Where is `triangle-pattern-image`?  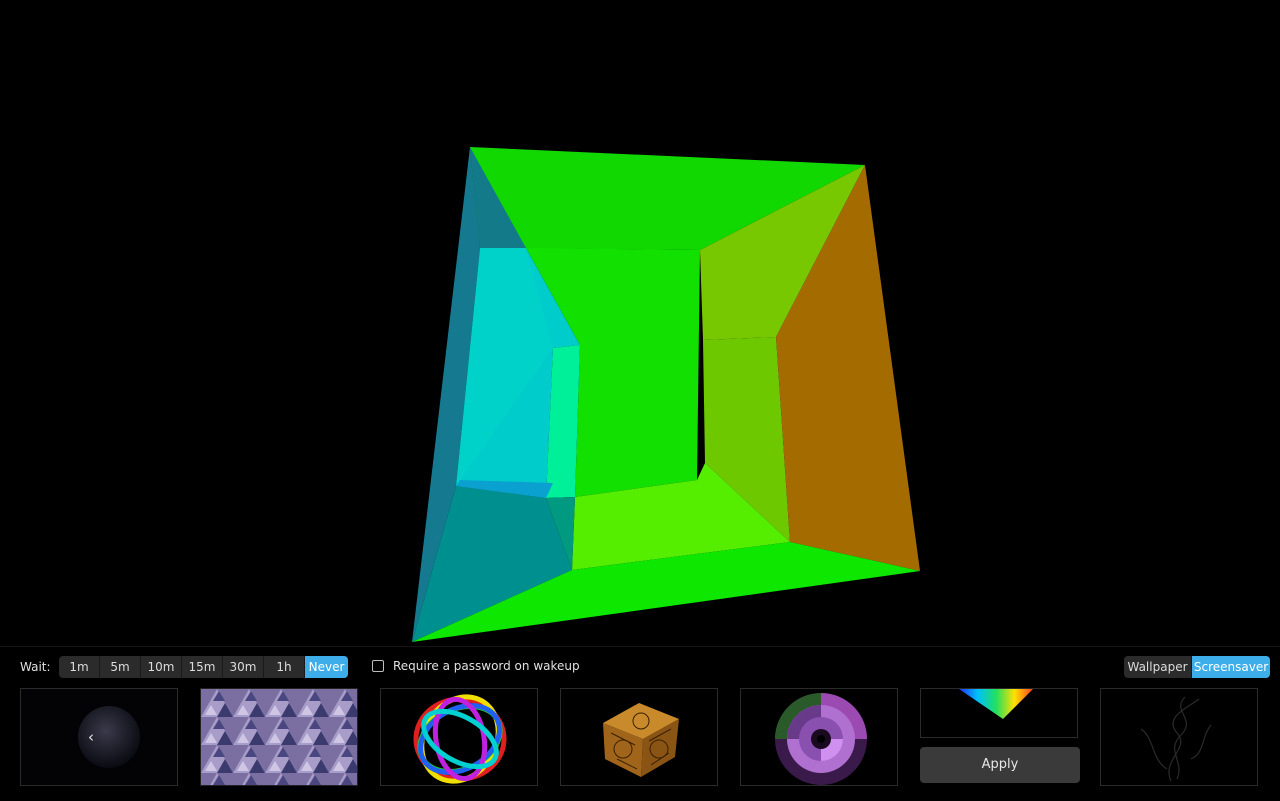
triangle-pattern-image is located at coordinates (279, 737).